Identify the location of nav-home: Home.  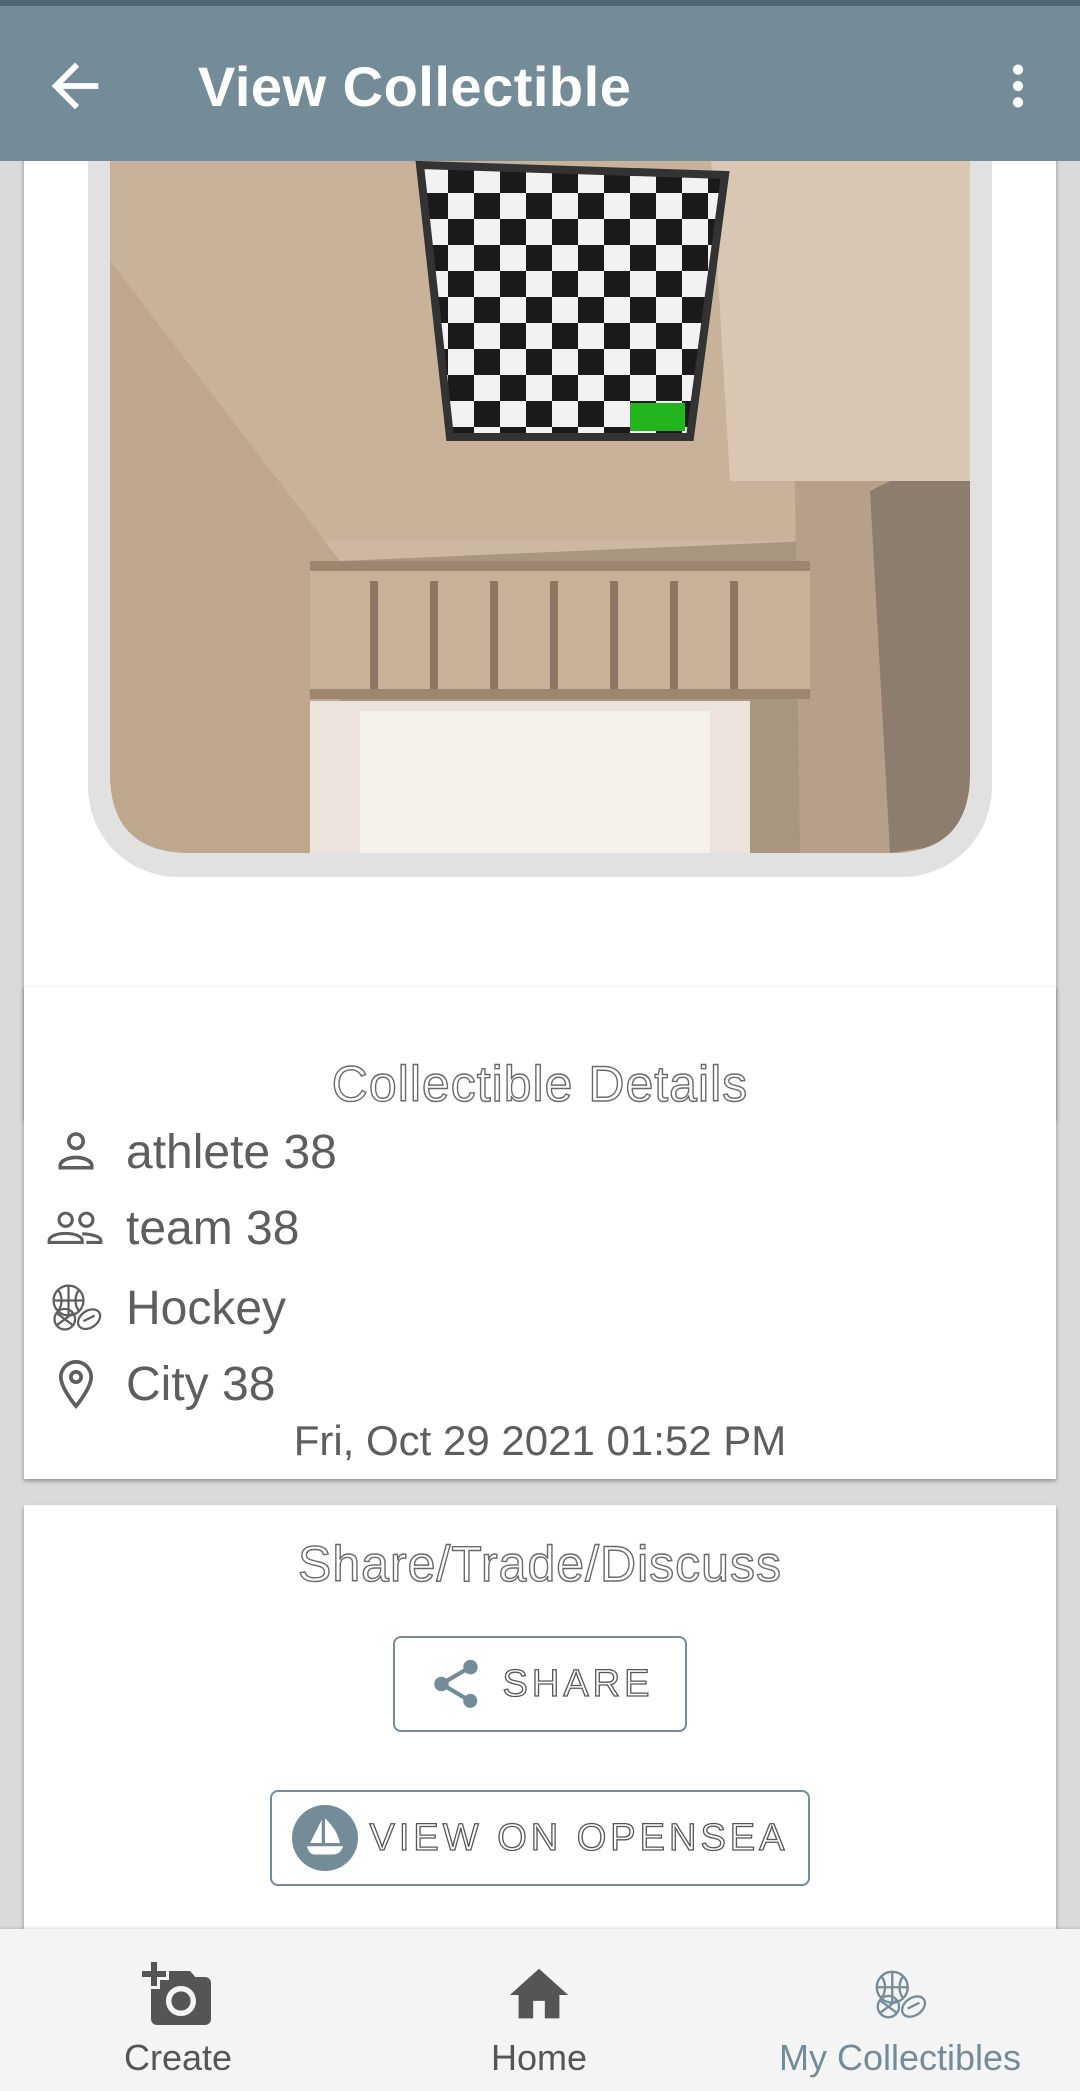
(539, 2010).